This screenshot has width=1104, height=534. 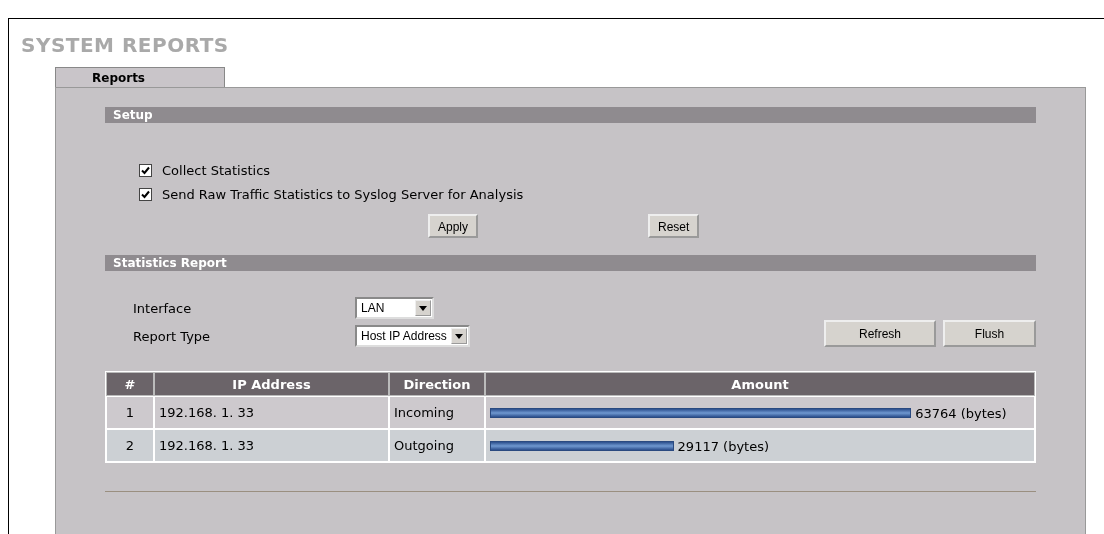 I want to click on dropdown: Host IP Address, so click(x=412, y=336).